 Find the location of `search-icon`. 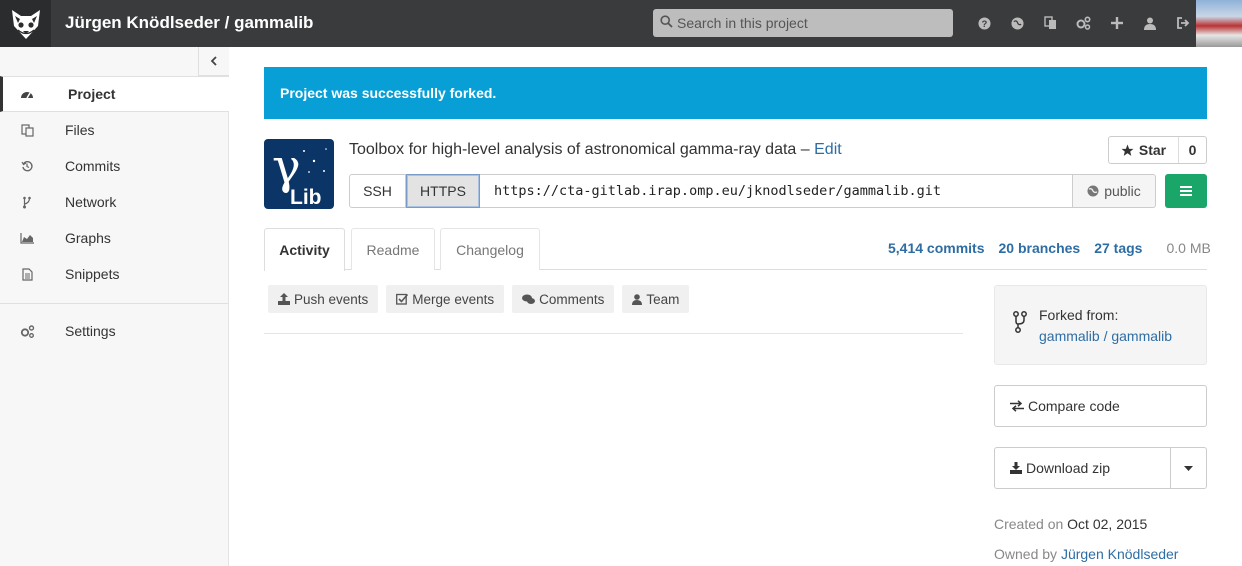

search-icon is located at coordinates (666, 23).